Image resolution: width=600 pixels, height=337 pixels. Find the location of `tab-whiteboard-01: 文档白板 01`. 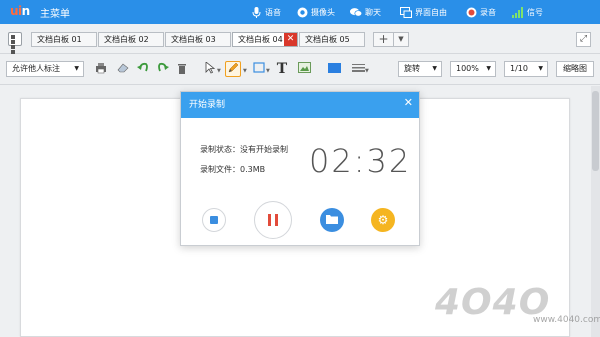

tab-whiteboard-01: 文档白板 01 is located at coordinates (64, 39).